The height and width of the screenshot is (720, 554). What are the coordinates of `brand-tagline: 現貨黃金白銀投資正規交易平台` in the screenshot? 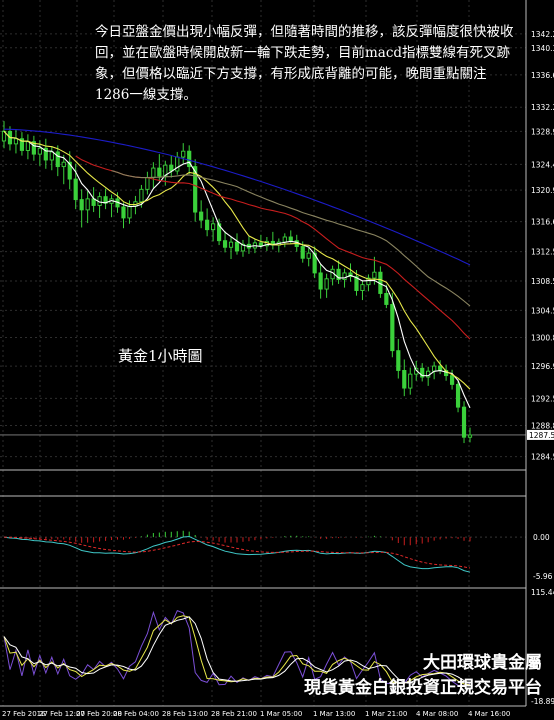 It's located at (423, 688).